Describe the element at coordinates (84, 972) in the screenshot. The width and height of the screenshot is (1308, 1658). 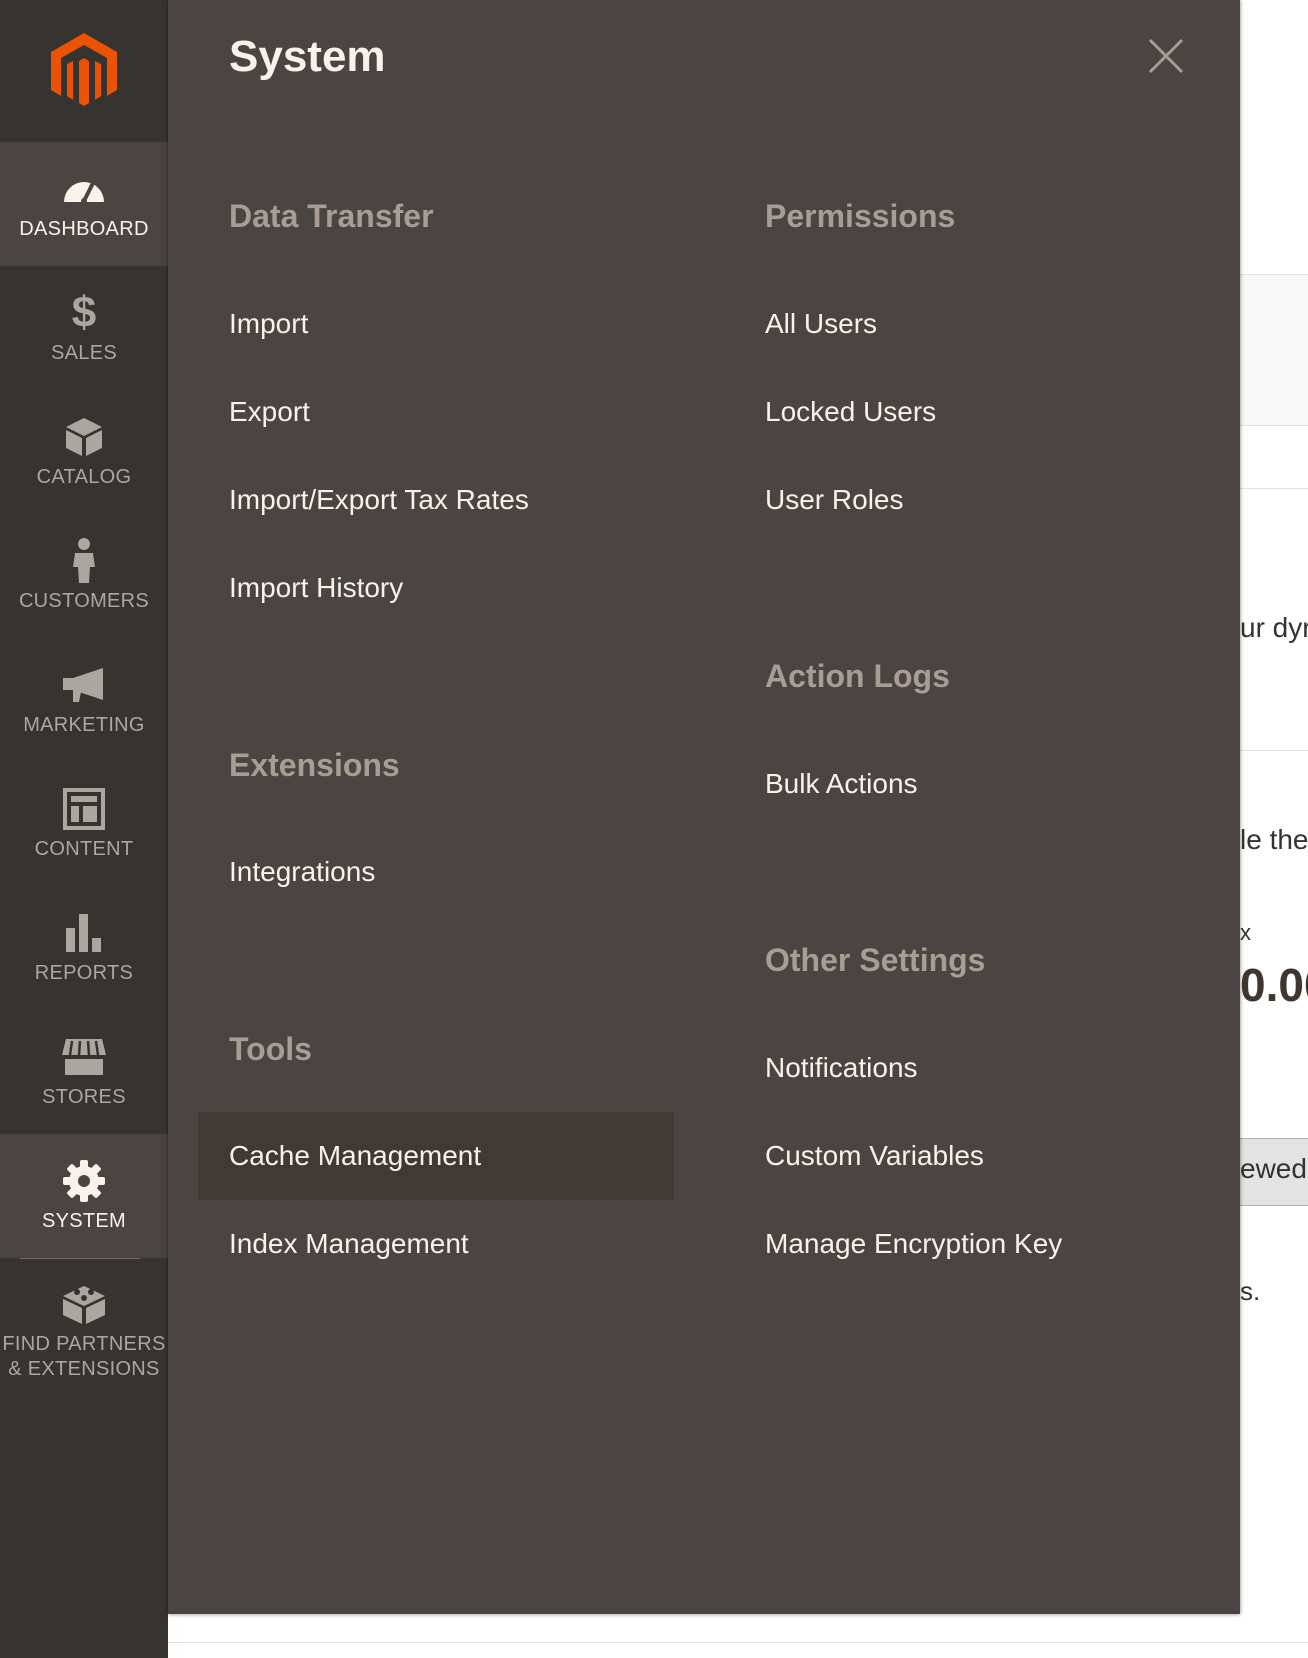
I see `sidebar-item-label: REPORTS` at that location.